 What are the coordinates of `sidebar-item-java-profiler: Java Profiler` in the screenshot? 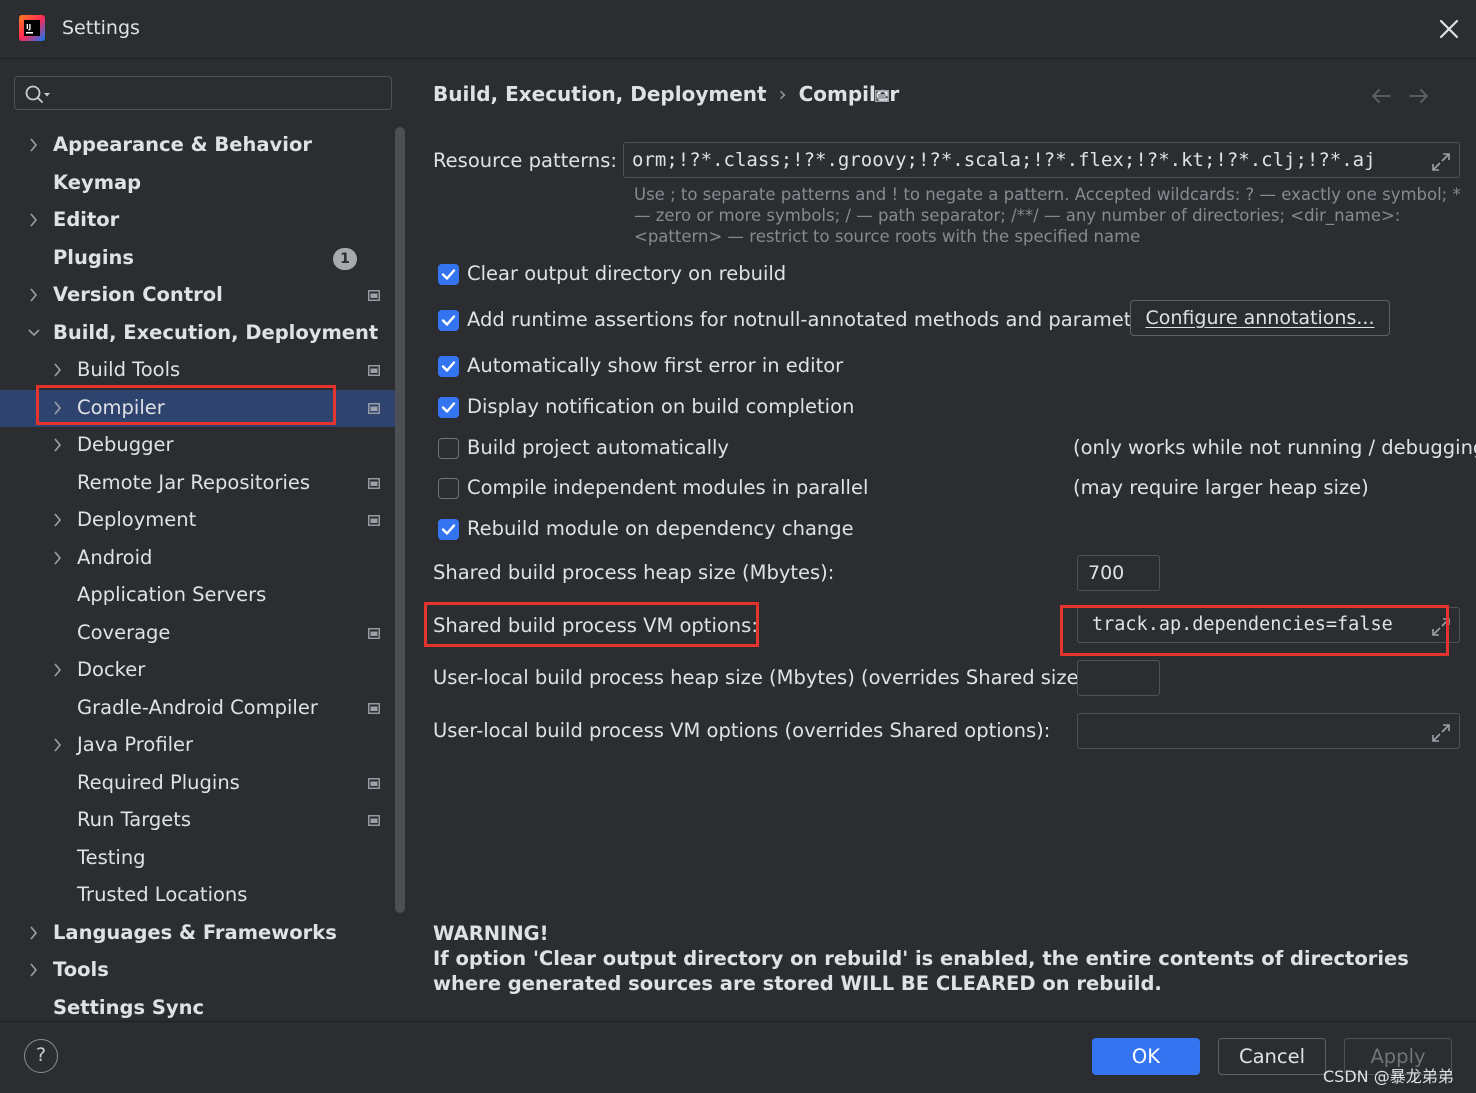 It's located at (202, 745).